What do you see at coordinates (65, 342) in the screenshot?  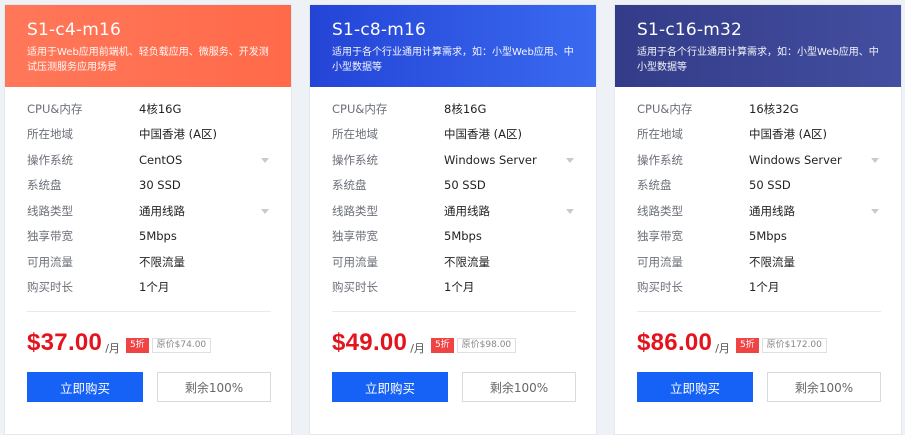 I see `price: $37.00` at bounding box center [65, 342].